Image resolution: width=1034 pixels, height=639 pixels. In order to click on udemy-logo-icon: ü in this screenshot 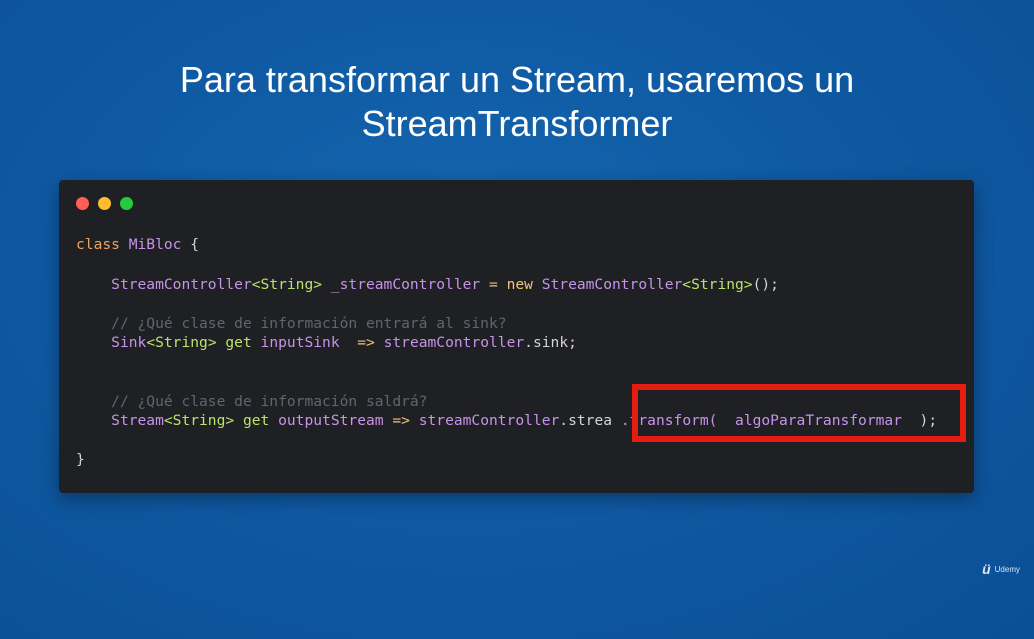, I will do `click(986, 569)`.